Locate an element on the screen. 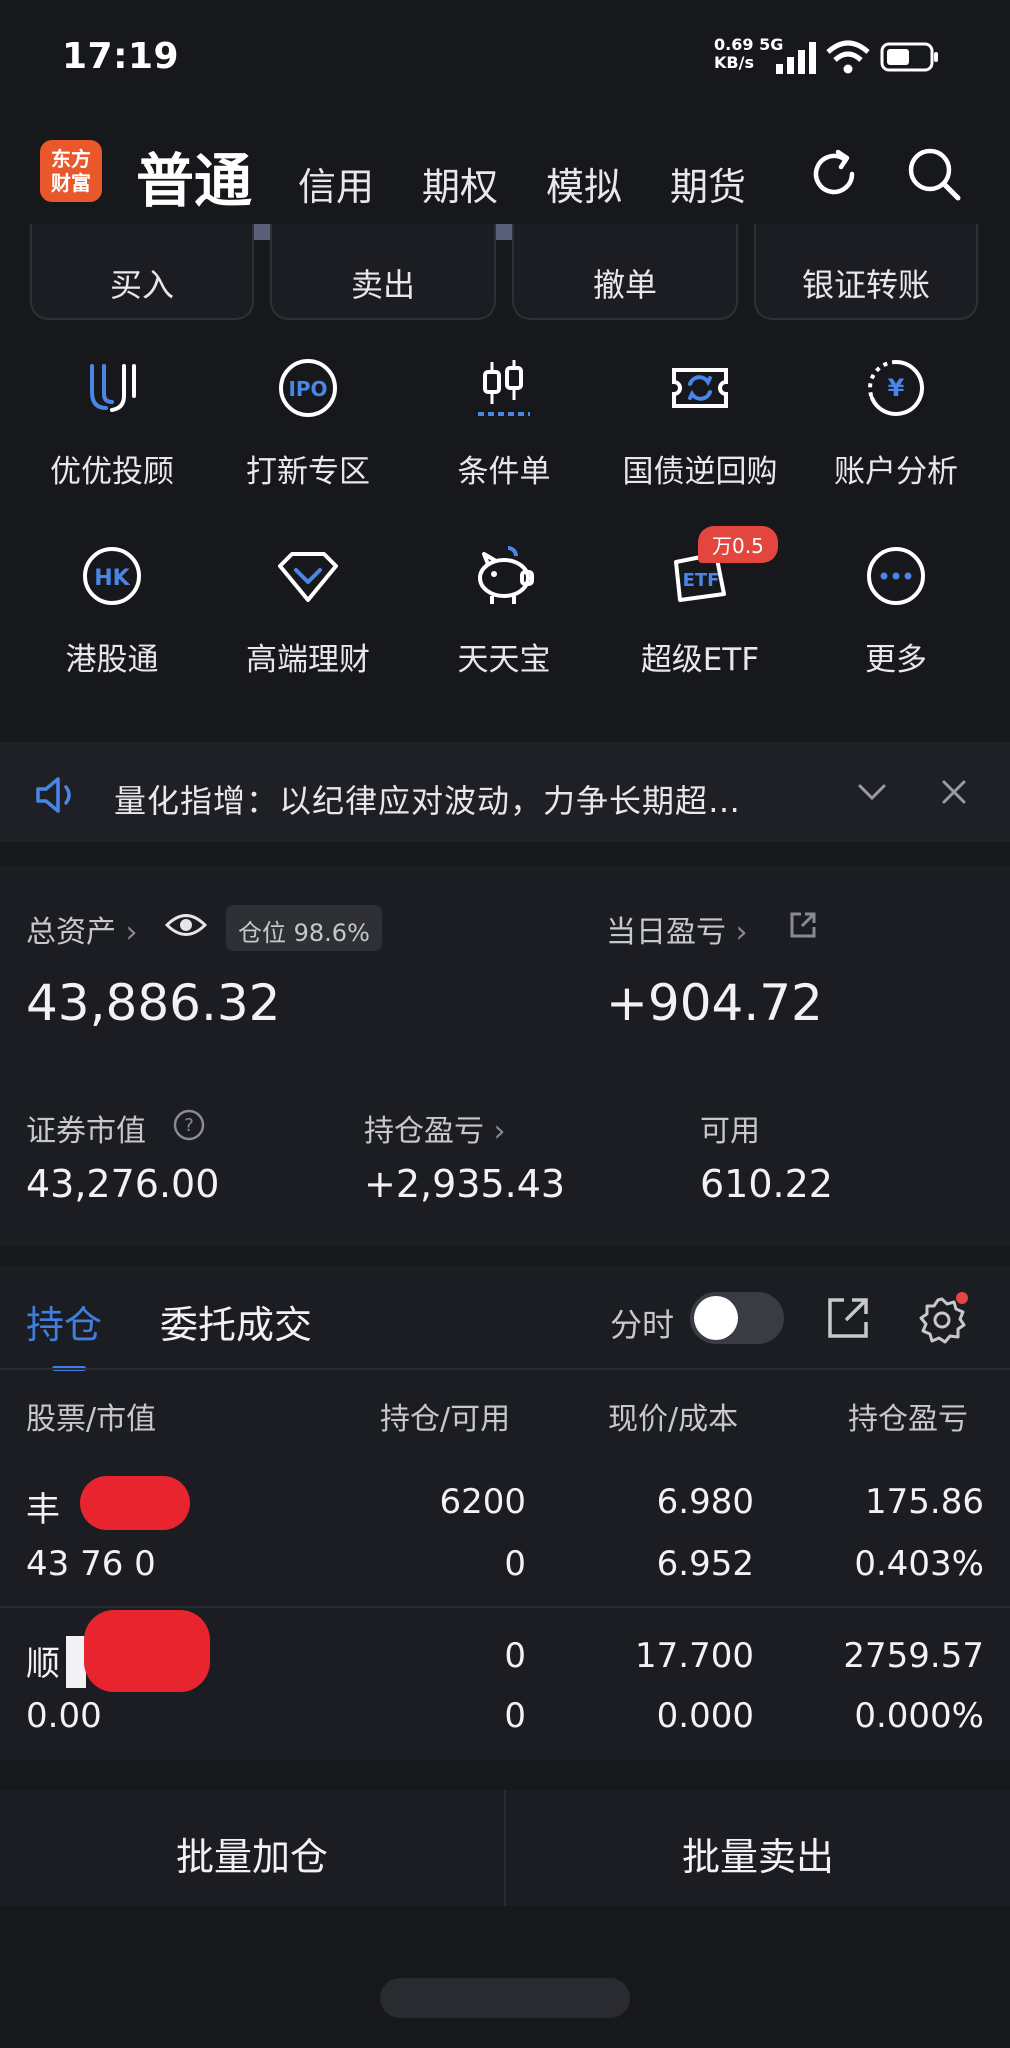 This screenshot has height=2048, width=1010. tab-holdings: 持仓 is located at coordinates (64, 1321).